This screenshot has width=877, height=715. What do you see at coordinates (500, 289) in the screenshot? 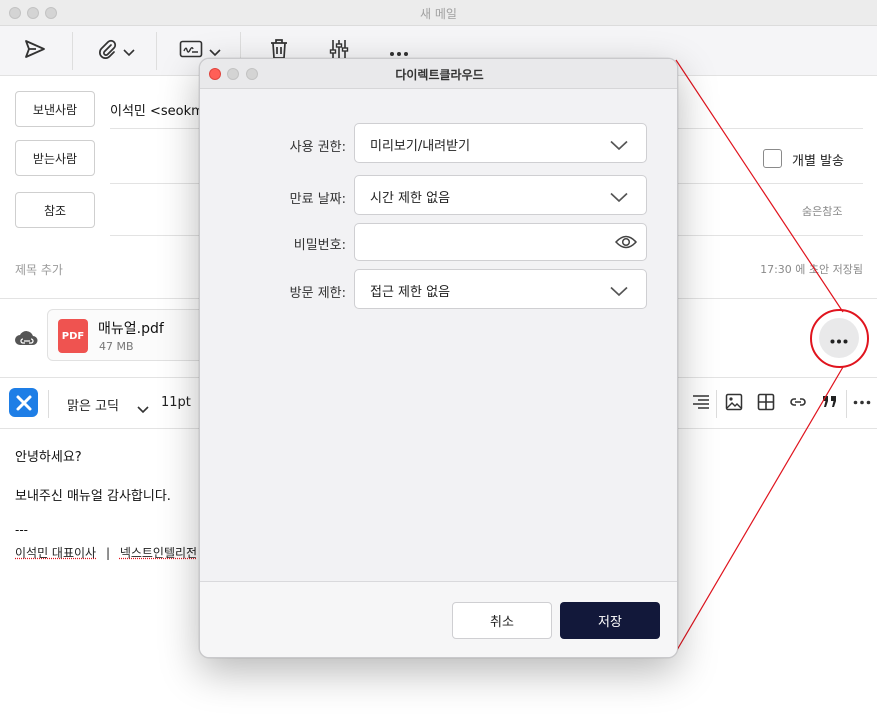
I see `visit-limit-select: 접근 제한 없음` at bounding box center [500, 289].